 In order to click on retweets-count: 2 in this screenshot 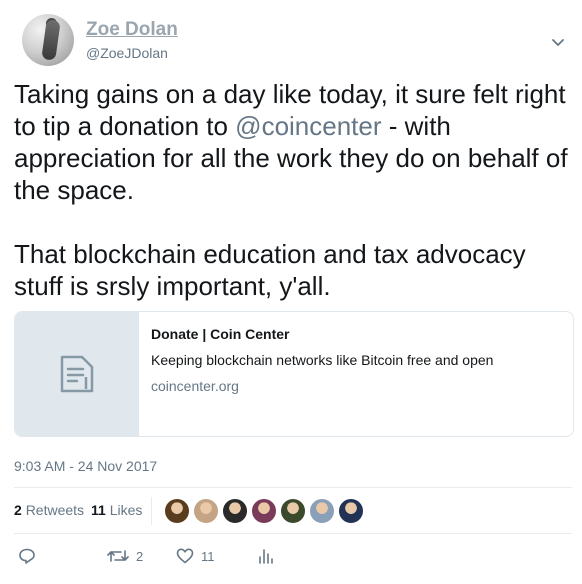, I will do `click(18, 510)`.